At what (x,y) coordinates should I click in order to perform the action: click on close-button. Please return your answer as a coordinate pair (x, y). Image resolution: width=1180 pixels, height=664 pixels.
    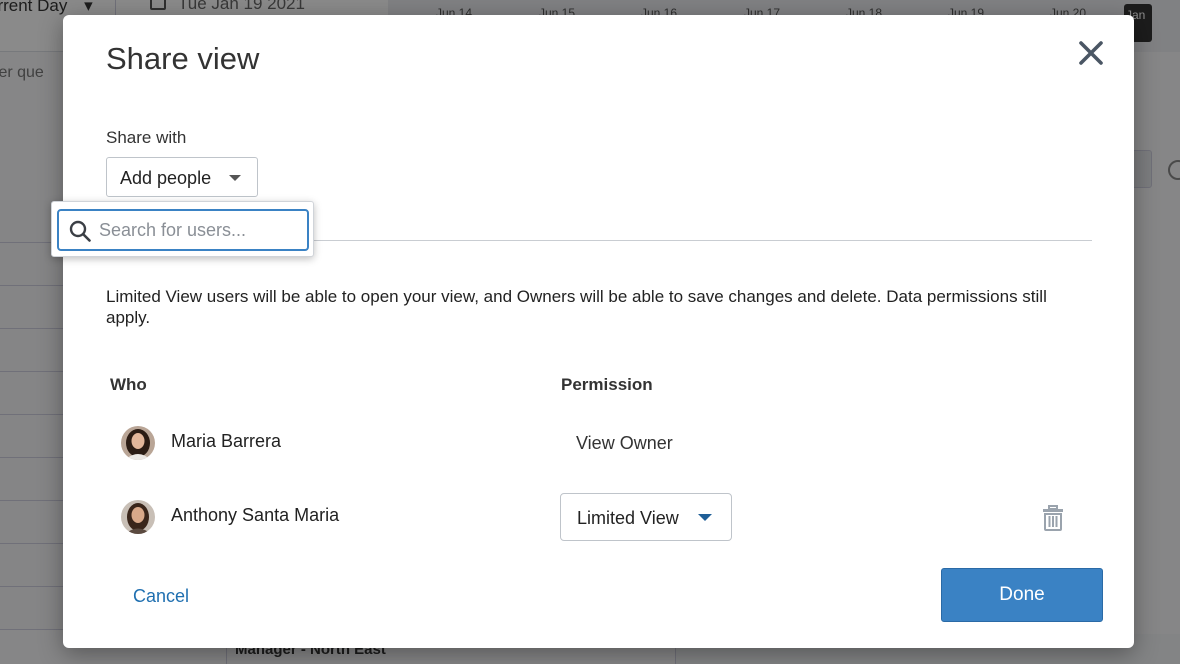
    Looking at the image, I should click on (1091, 53).